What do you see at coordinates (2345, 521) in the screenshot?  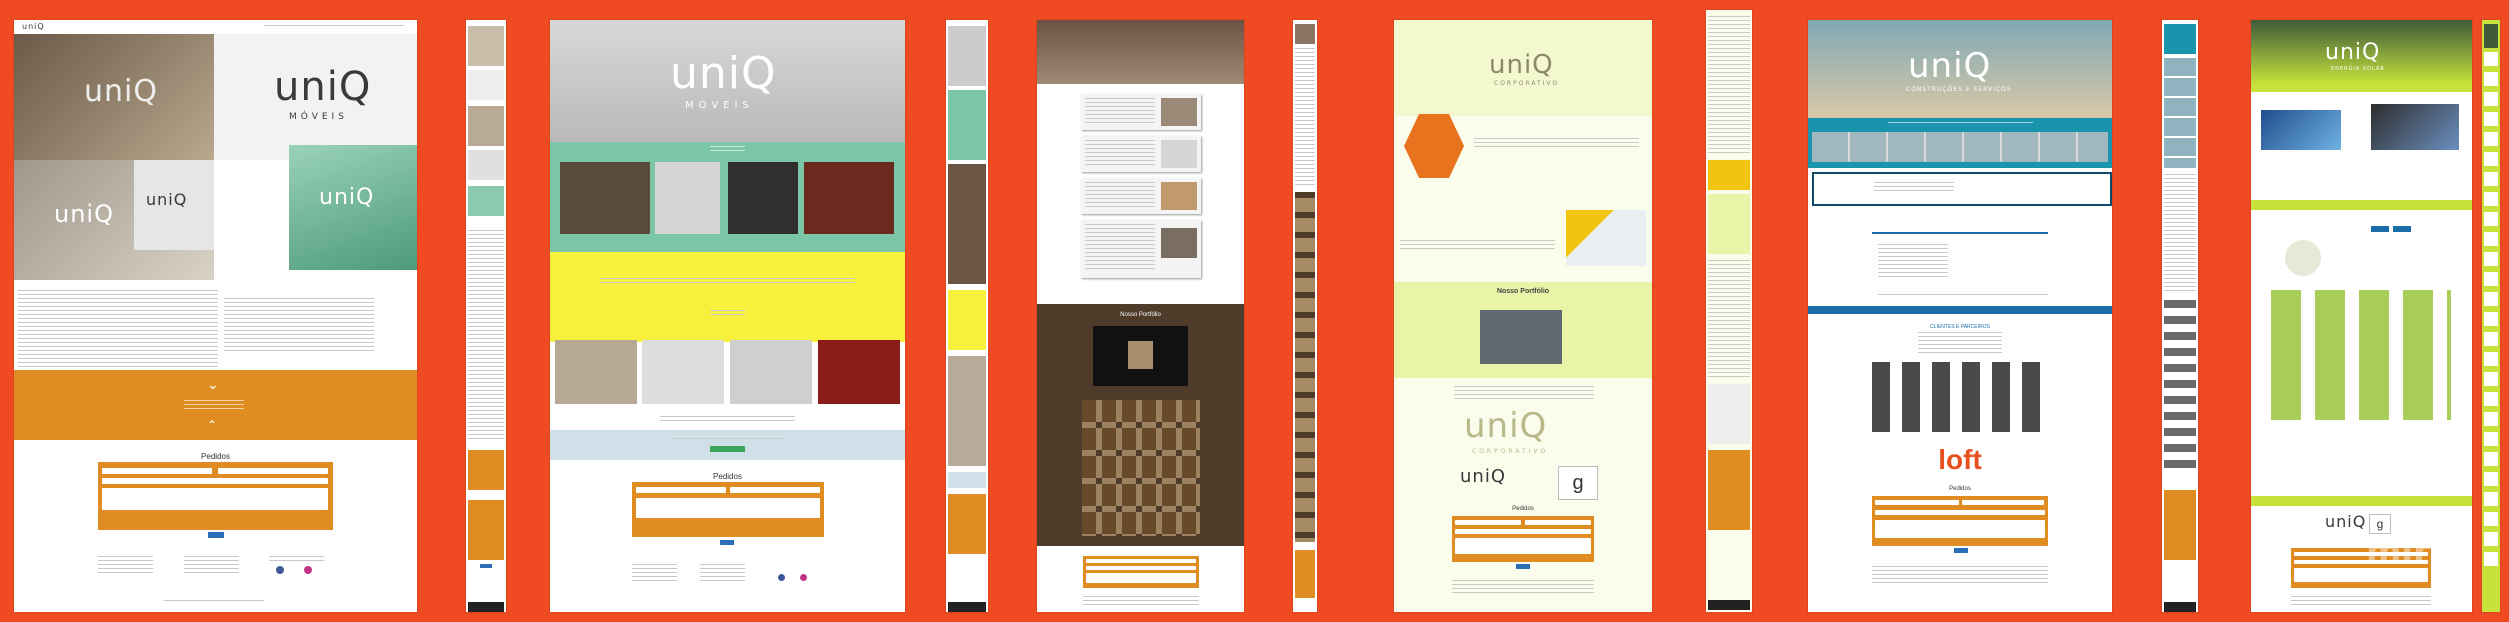 I see `energia-partner-logo-uniq: uniQ` at bounding box center [2345, 521].